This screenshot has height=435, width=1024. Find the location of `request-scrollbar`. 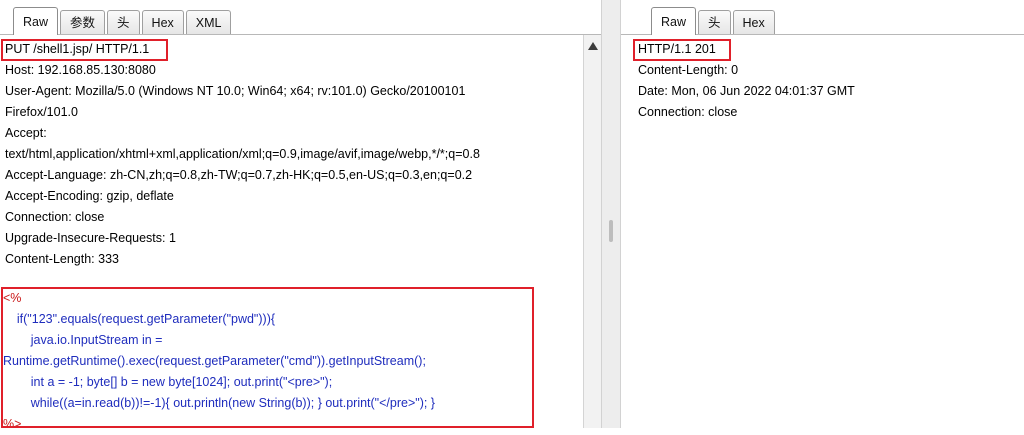

request-scrollbar is located at coordinates (592, 231).